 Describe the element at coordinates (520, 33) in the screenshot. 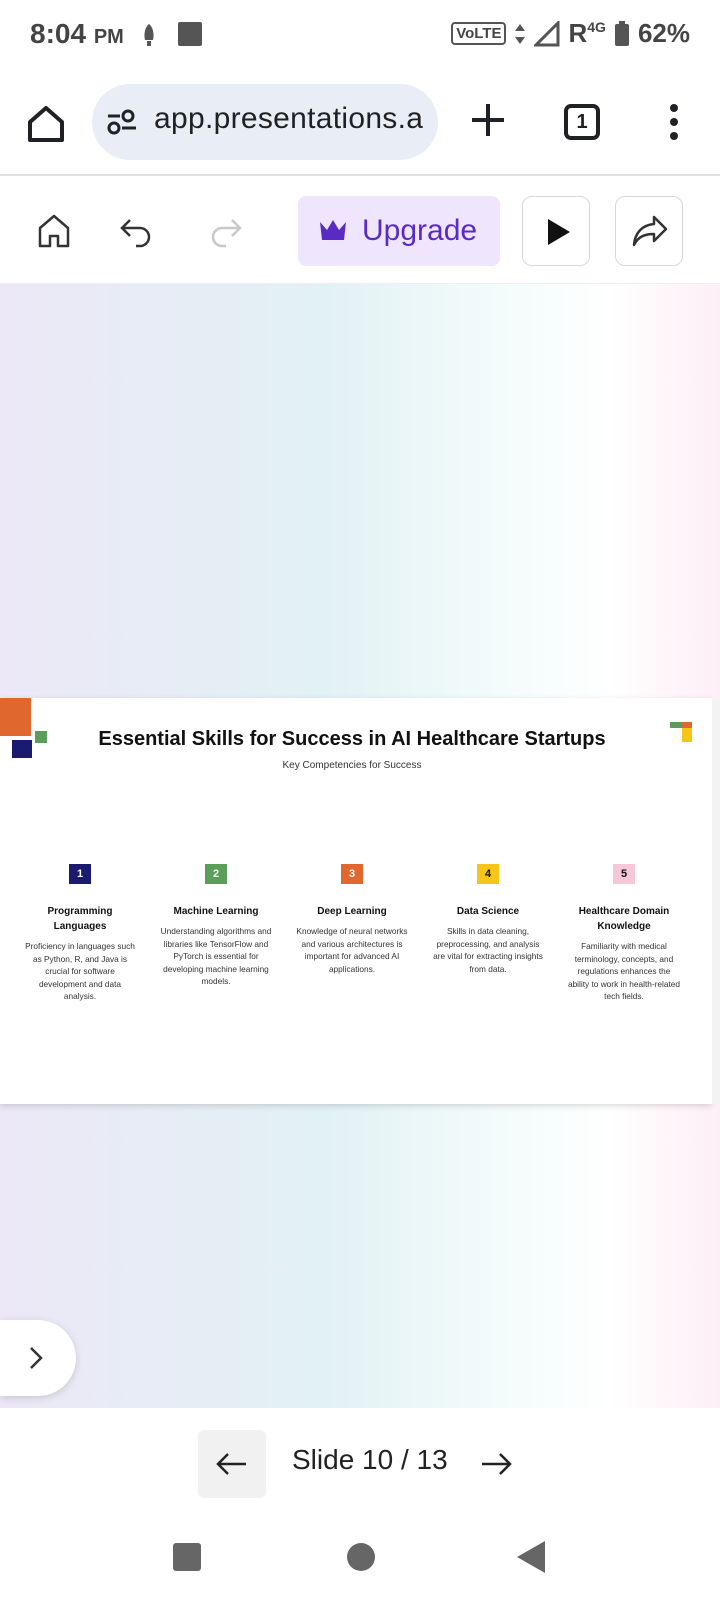

I see `data-arrows-icon` at that location.